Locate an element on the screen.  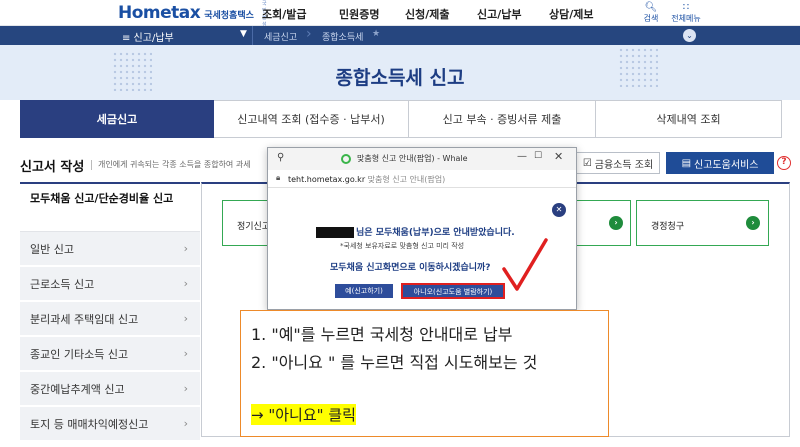
url-path: 맞춤형 신고 안내(팝업) is located at coordinates (406, 179).